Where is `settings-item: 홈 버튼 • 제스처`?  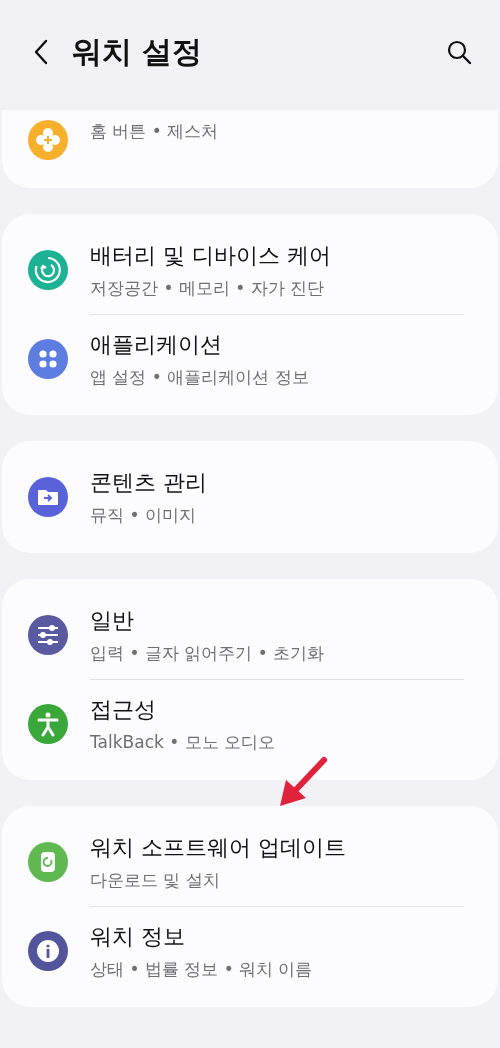
settings-item: 홈 버튼 • 제스처 is located at coordinates (250, 150).